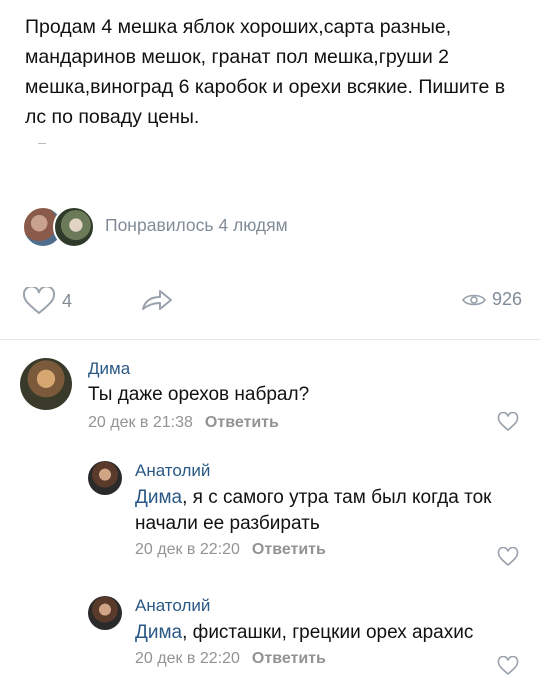 This screenshot has height=689, width=540. Describe the element at coordinates (506, 299) in the screenshot. I see `views-count: 926` at that location.